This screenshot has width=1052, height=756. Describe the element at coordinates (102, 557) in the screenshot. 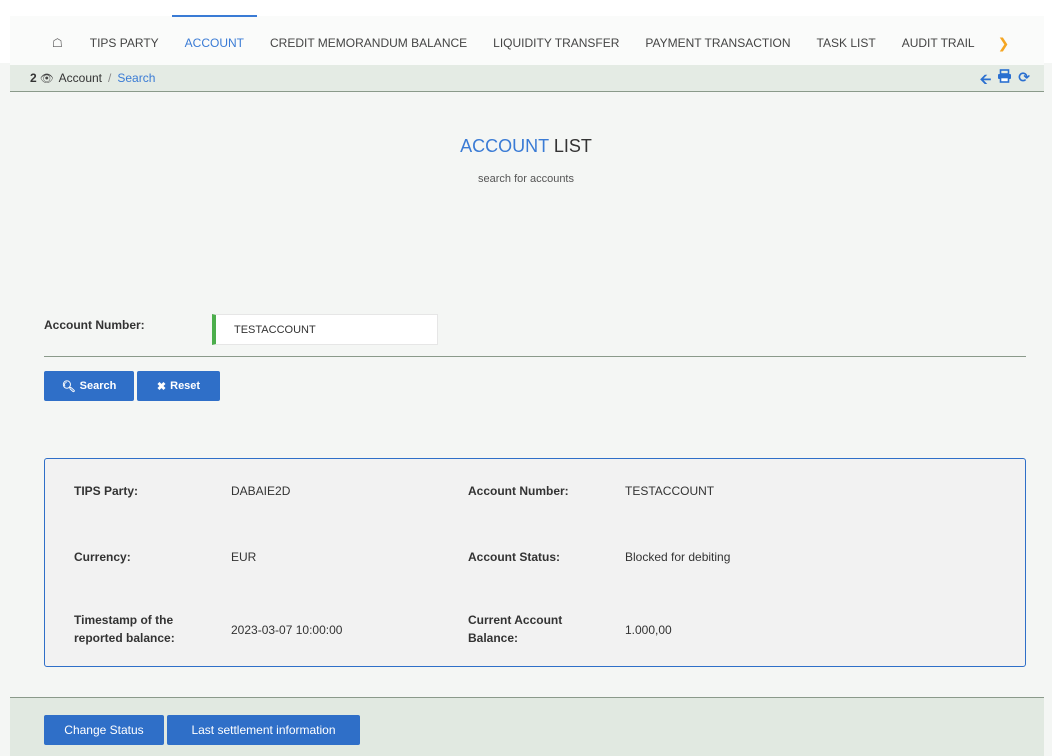

I see `currency-label: Currency:` at that location.